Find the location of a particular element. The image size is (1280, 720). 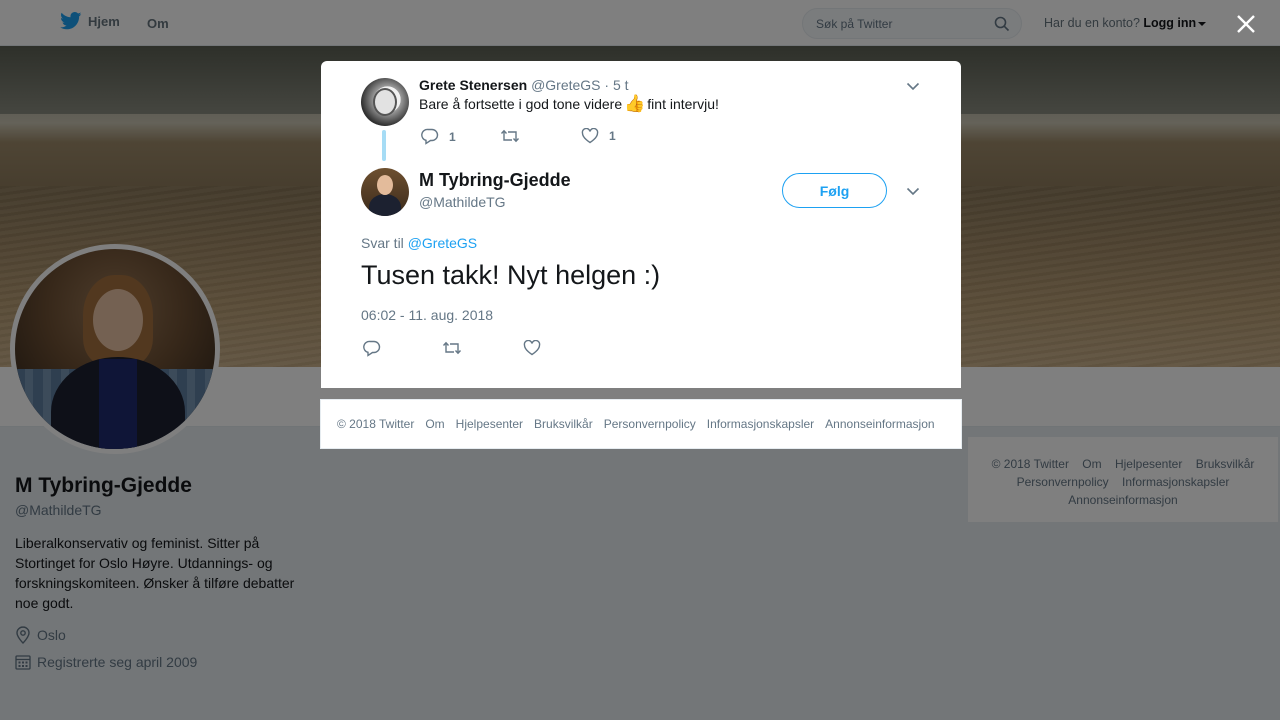

parent-tweet-time: · 5 t is located at coordinates (616, 85).